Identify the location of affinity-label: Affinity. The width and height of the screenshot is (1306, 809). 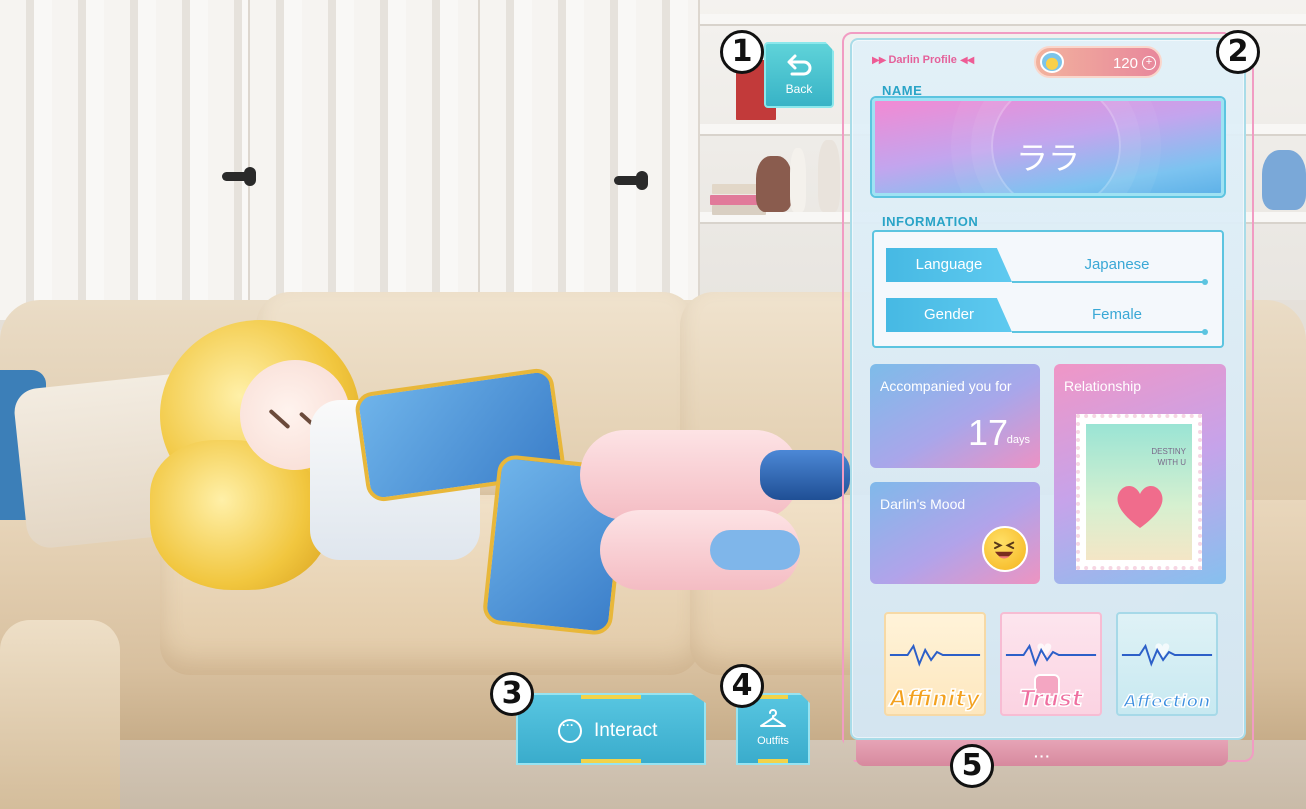
(935, 699).